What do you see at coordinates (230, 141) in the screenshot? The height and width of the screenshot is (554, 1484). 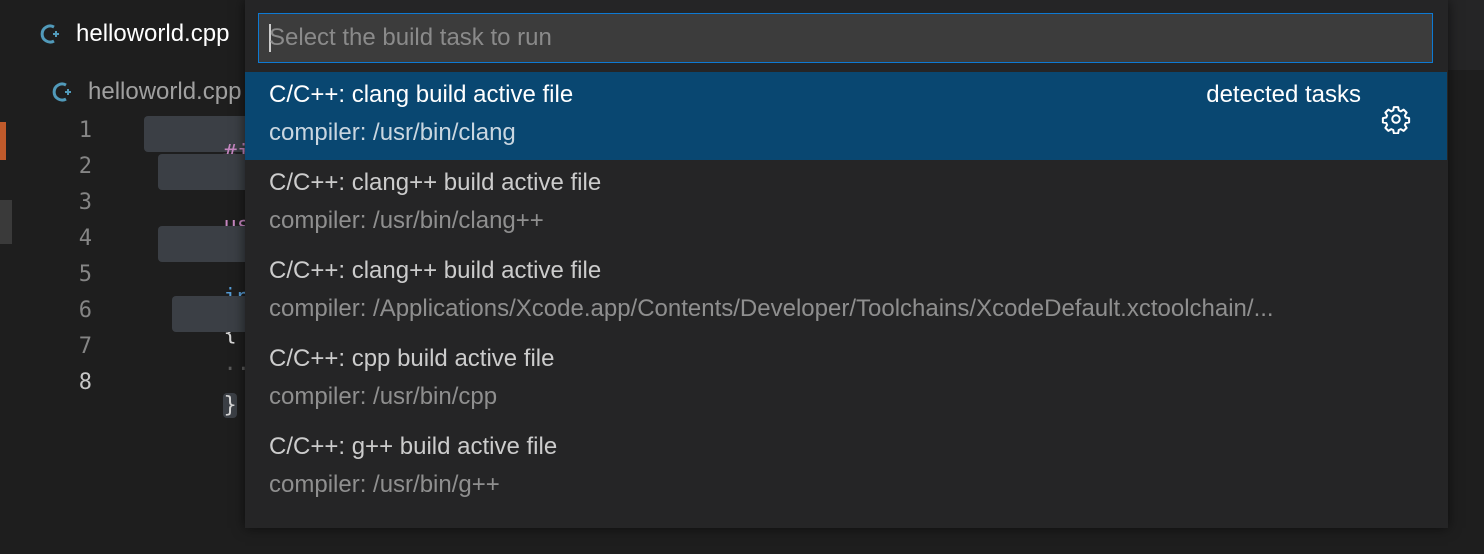 I see `code-line-1: #includ` at bounding box center [230, 141].